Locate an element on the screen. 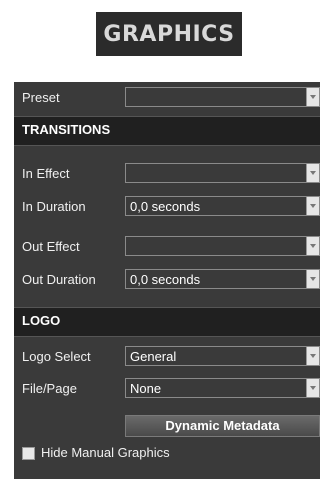 This screenshot has height=479, width=320. logo-section-header: LOGO is located at coordinates (167, 322).